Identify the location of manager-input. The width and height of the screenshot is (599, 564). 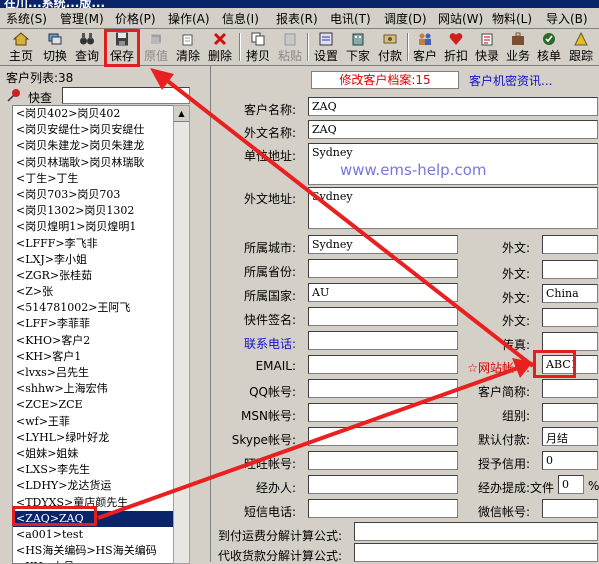
(383, 484).